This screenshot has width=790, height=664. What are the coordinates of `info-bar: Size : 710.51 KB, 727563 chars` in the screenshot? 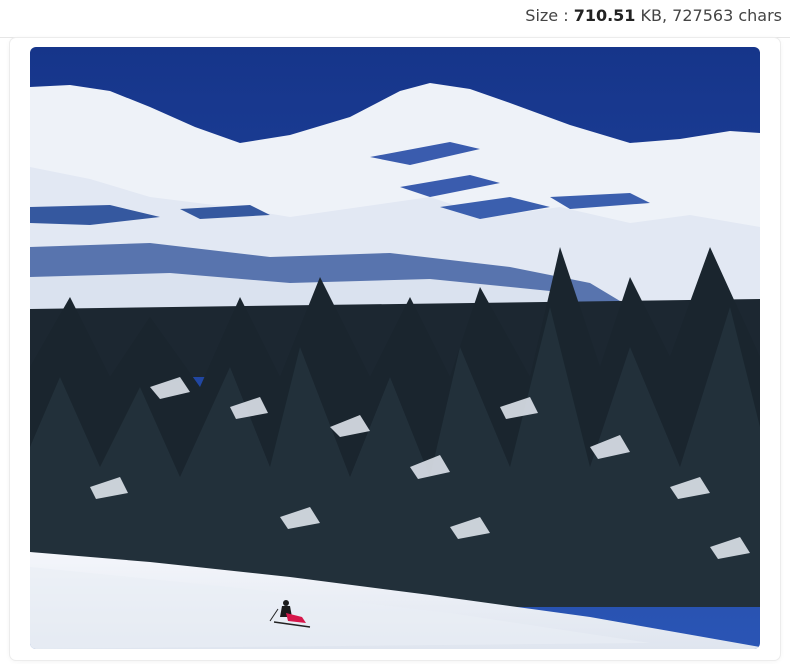 It's located at (395, 19).